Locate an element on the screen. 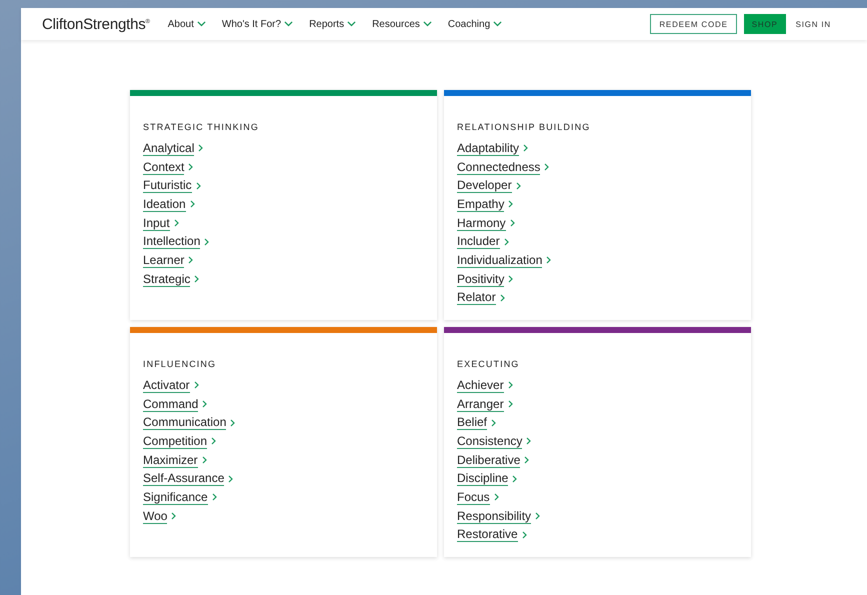 This screenshot has height=595, width=867. theme-link: Relator is located at coordinates (481, 298).